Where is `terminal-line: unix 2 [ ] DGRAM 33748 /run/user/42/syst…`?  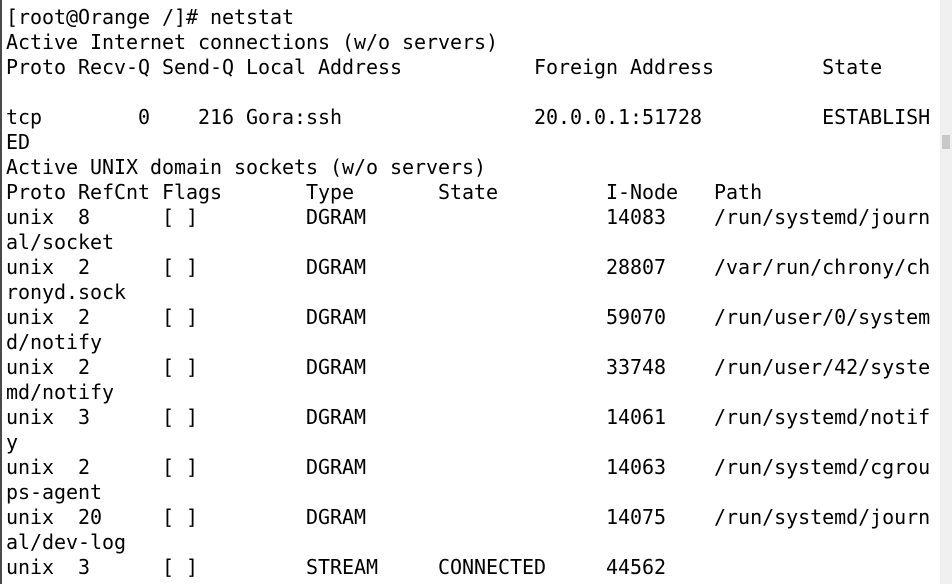
terminal-line: unix 2 [ ] DGRAM 33748 /run/user/42/syst… is located at coordinates (468, 367).